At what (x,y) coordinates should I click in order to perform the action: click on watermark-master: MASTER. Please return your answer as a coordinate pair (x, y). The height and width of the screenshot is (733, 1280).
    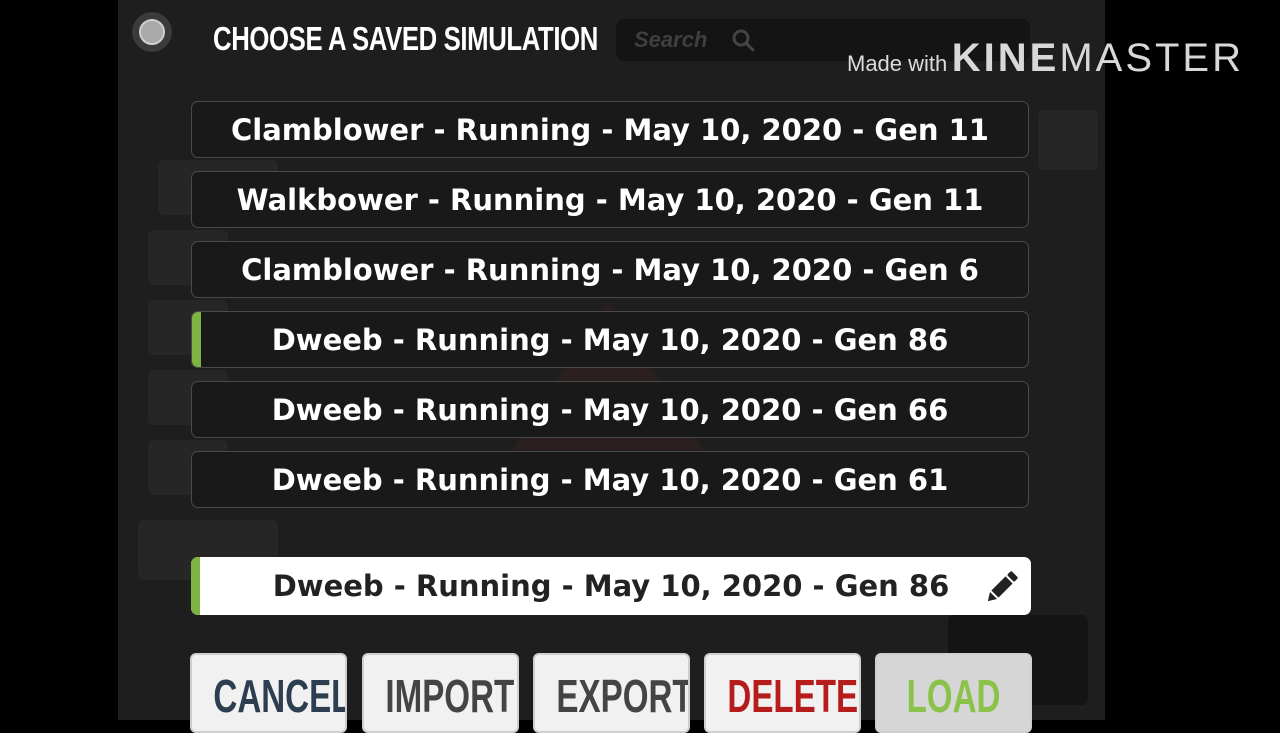
    Looking at the image, I should click on (1151, 58).